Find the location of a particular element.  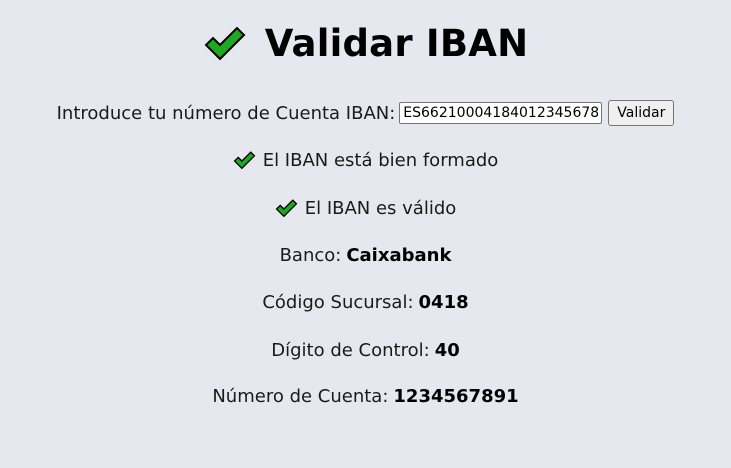

valid-text: El IBAN es válido is located at coordinates (380, 208).